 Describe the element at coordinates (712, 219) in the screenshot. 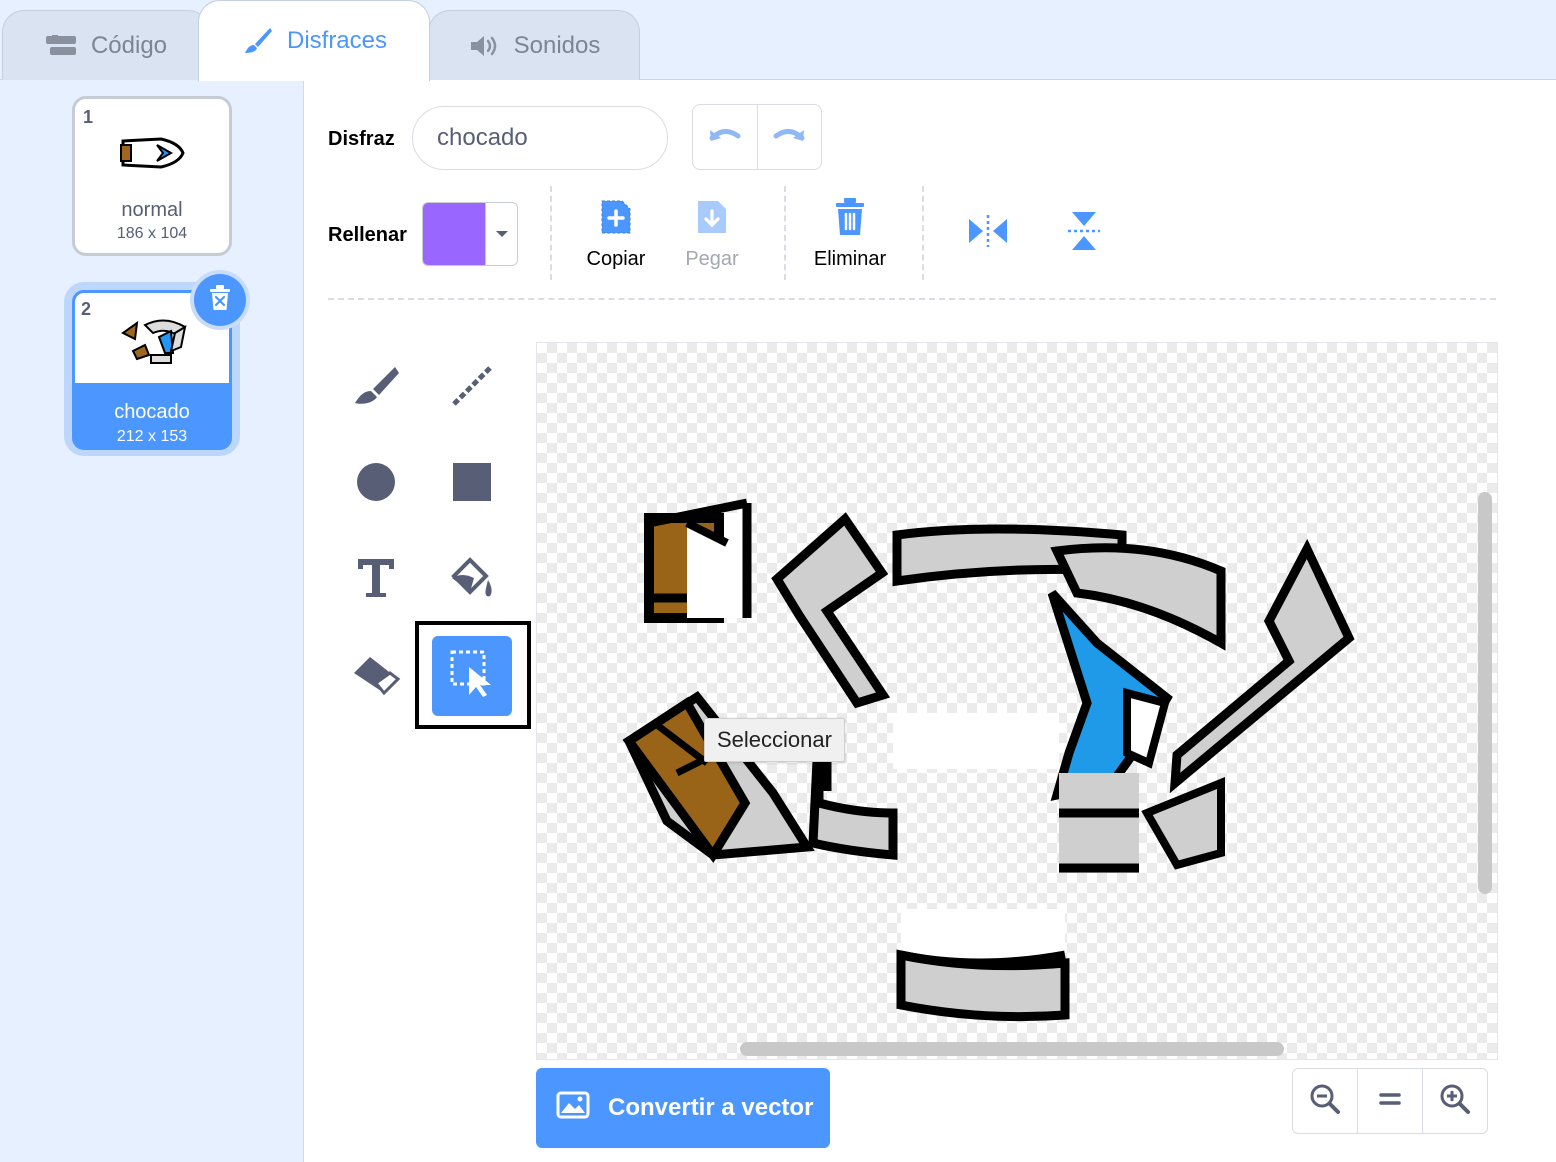

I see `paste-icon` at that location.